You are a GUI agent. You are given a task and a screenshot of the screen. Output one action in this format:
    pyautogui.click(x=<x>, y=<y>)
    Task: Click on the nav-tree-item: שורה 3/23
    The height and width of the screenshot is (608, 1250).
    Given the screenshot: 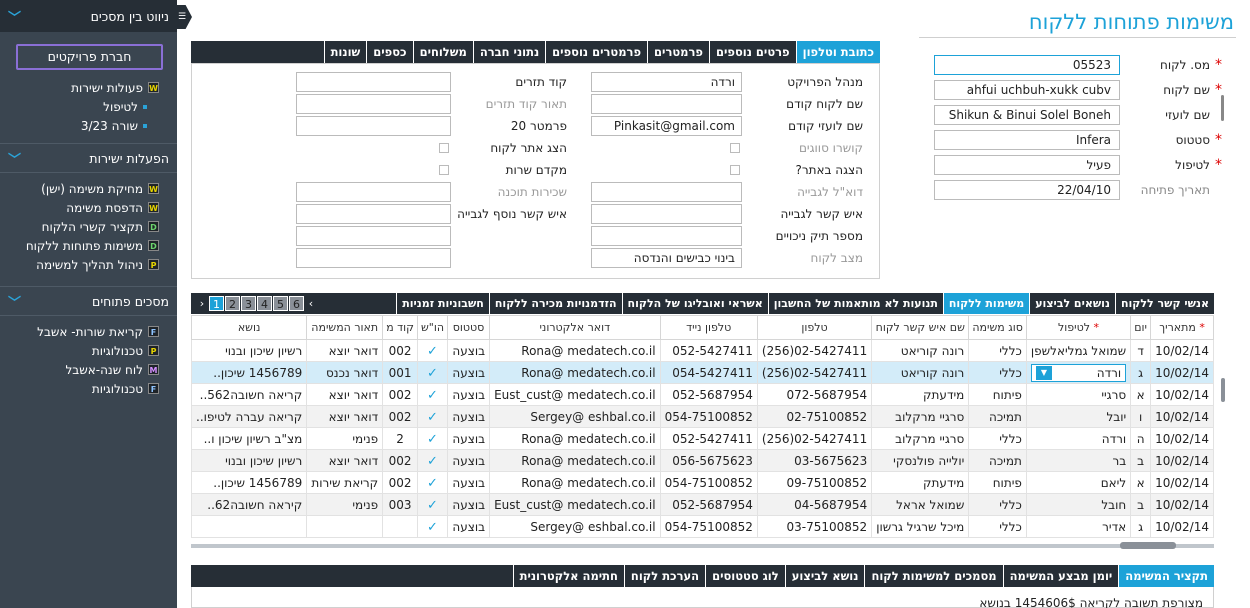 What is the action you would take?
    pyautogui.click(x=88, y=125)
    